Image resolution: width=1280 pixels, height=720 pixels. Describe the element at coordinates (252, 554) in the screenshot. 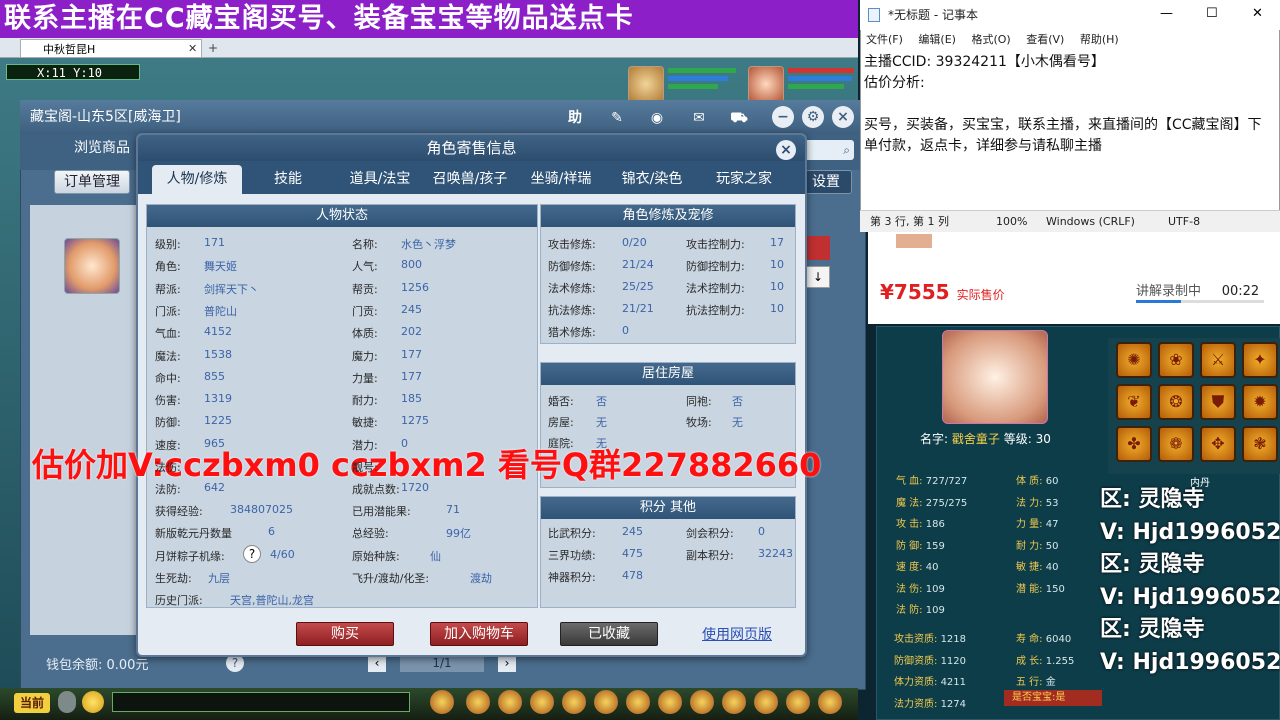

I see `info-question-icon: ?` at that location.